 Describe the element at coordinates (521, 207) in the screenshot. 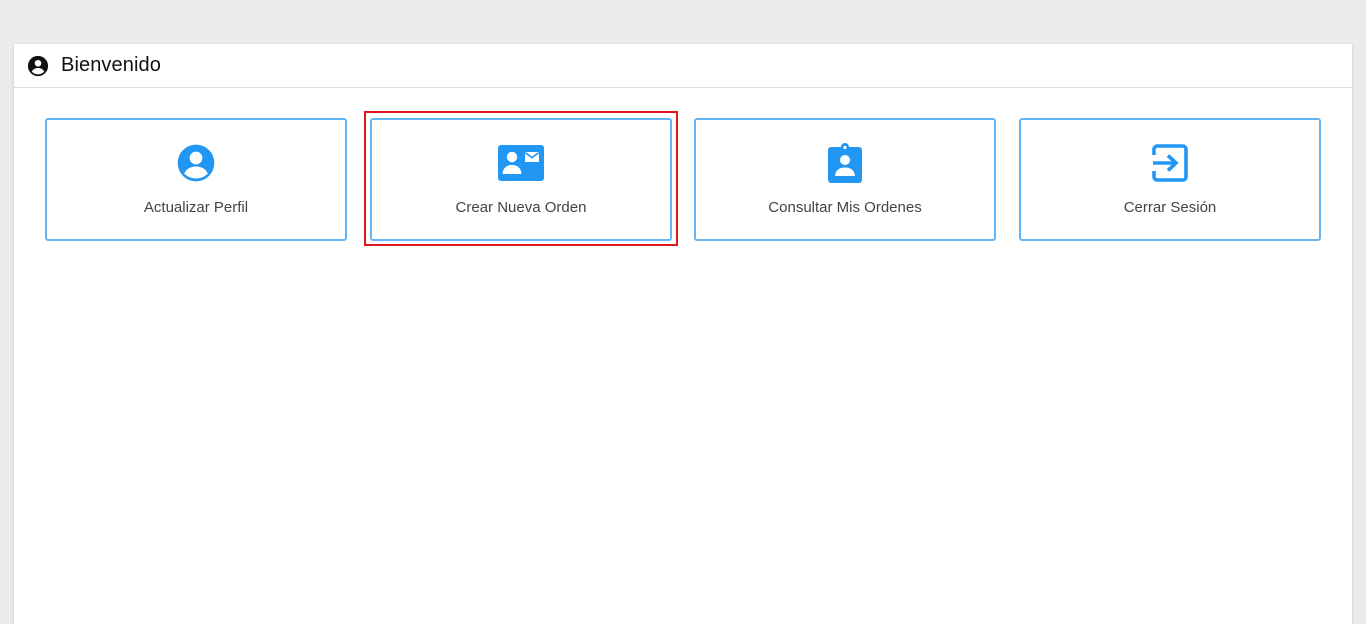

I see `tile-label: Crear Nueva Orden` at that location.